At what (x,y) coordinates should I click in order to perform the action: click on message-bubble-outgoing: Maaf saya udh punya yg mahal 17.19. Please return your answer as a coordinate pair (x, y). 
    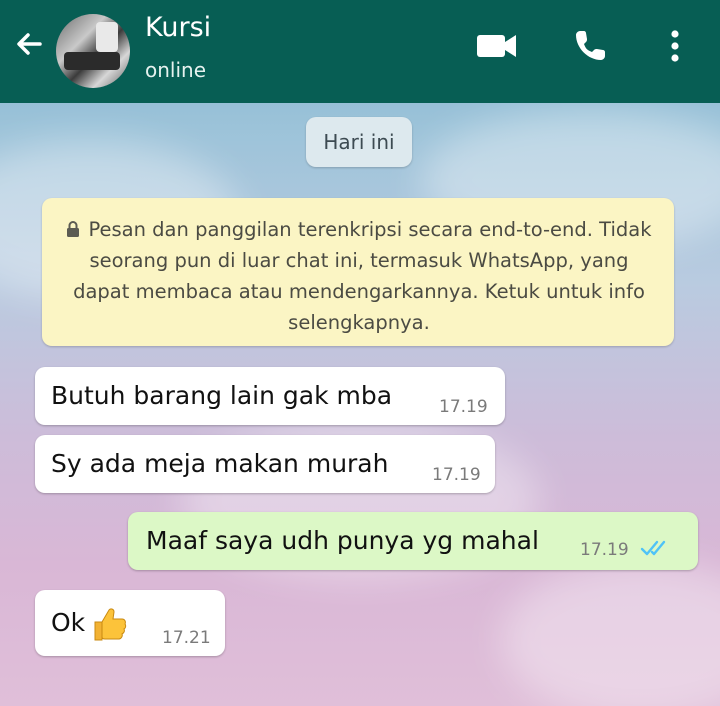
    Looking at the image, I should click on (413, 541).